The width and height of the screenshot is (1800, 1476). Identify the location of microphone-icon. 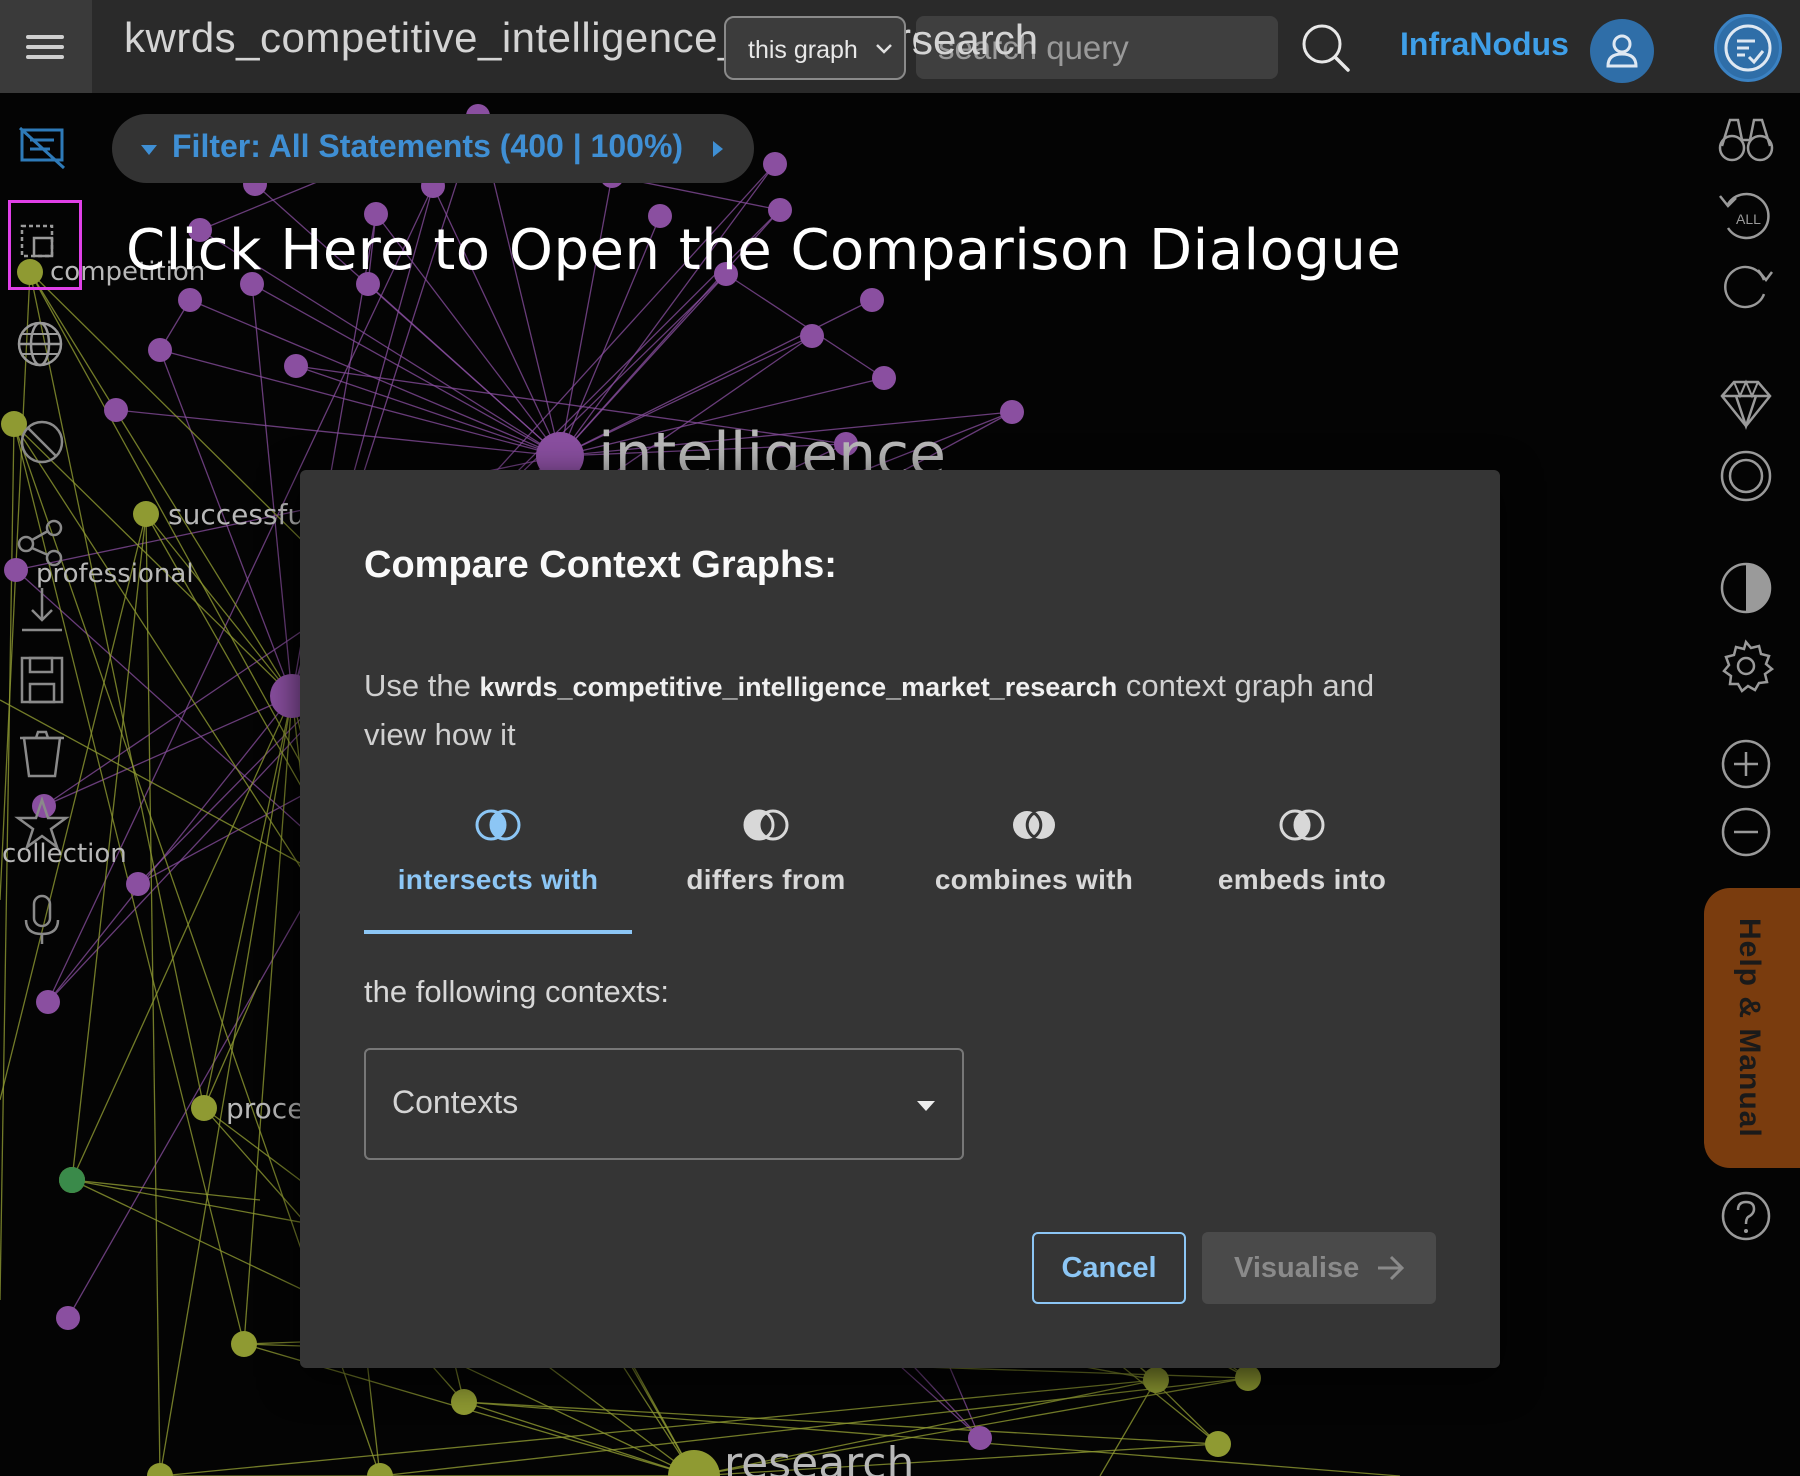
(42, 920).